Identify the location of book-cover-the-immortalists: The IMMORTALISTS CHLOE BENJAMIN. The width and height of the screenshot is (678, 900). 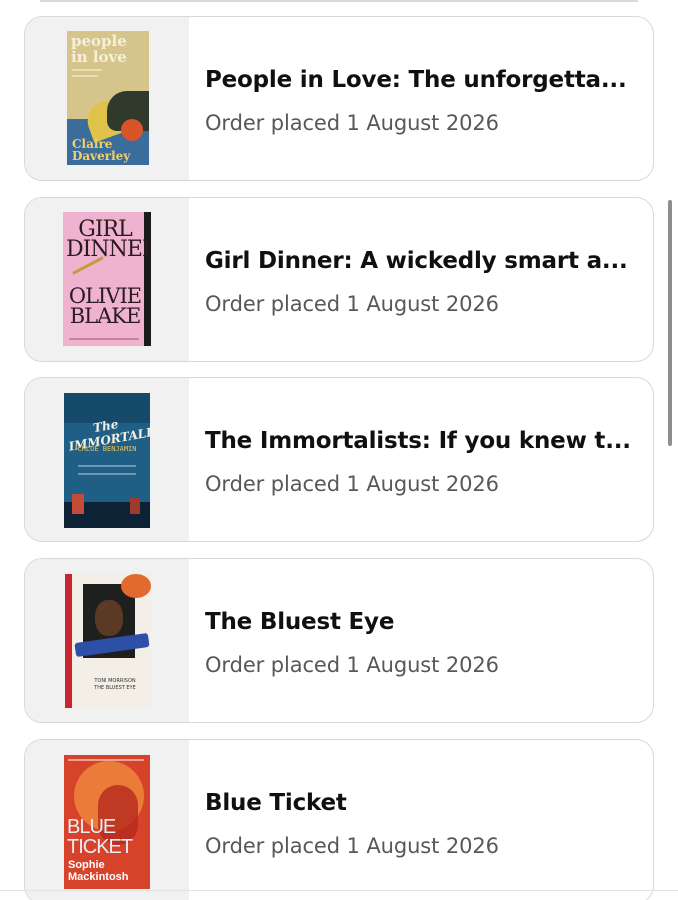
(107, 460).